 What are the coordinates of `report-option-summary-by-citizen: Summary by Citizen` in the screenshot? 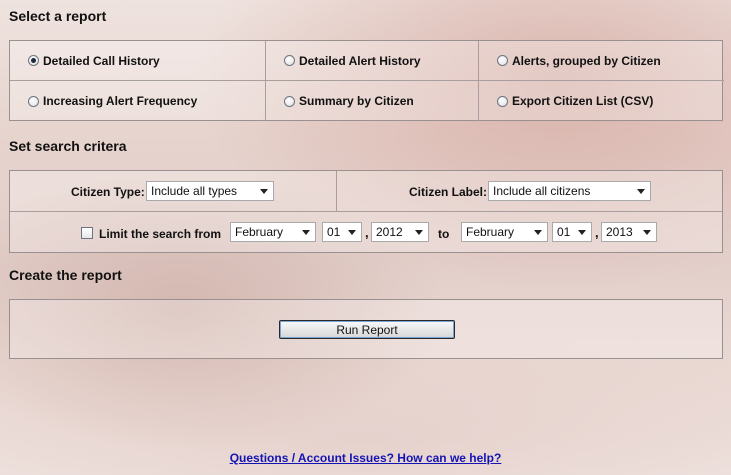 It's located at (372, 101).